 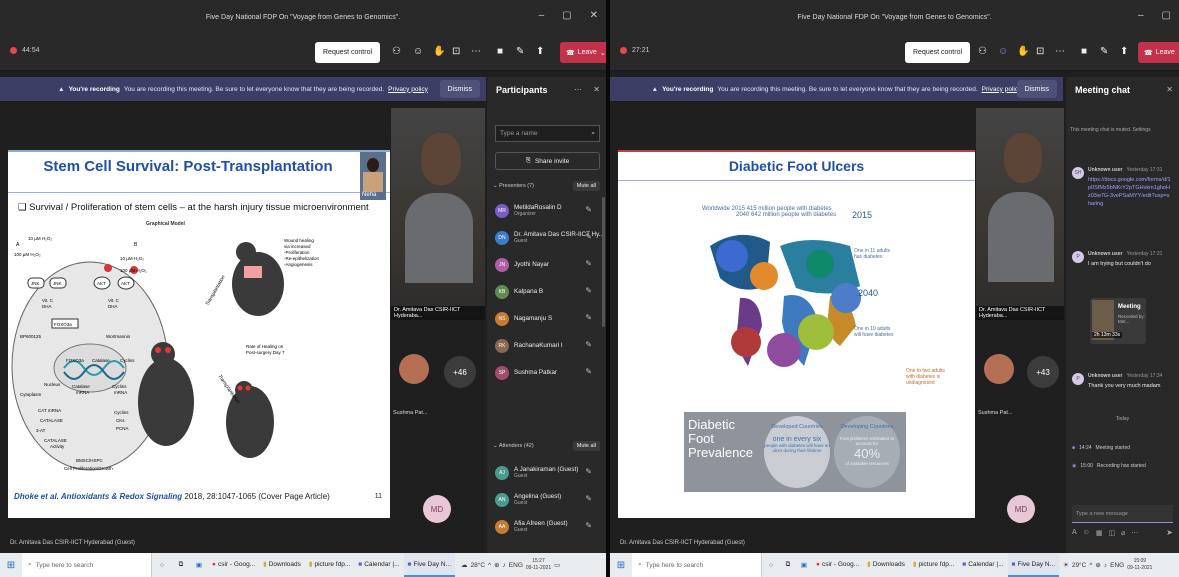 What do you see at coordinates (547, 133) in the screenshot?
I see `participant-search-input: Type a name ⌕` at bounding box center [547, 133].